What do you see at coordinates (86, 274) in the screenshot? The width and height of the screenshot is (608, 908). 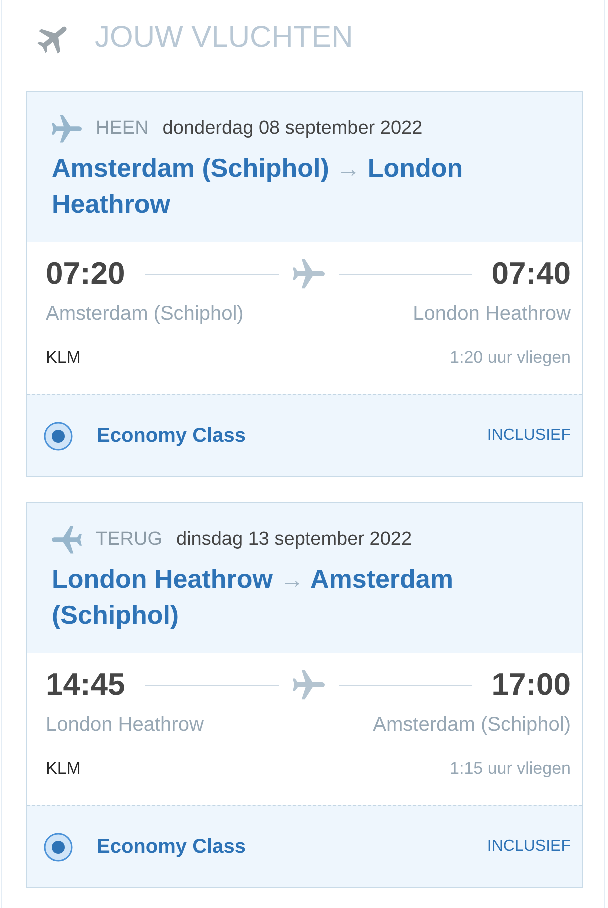 I see `departure-time: 07:20` at bounding box center [86, 274].